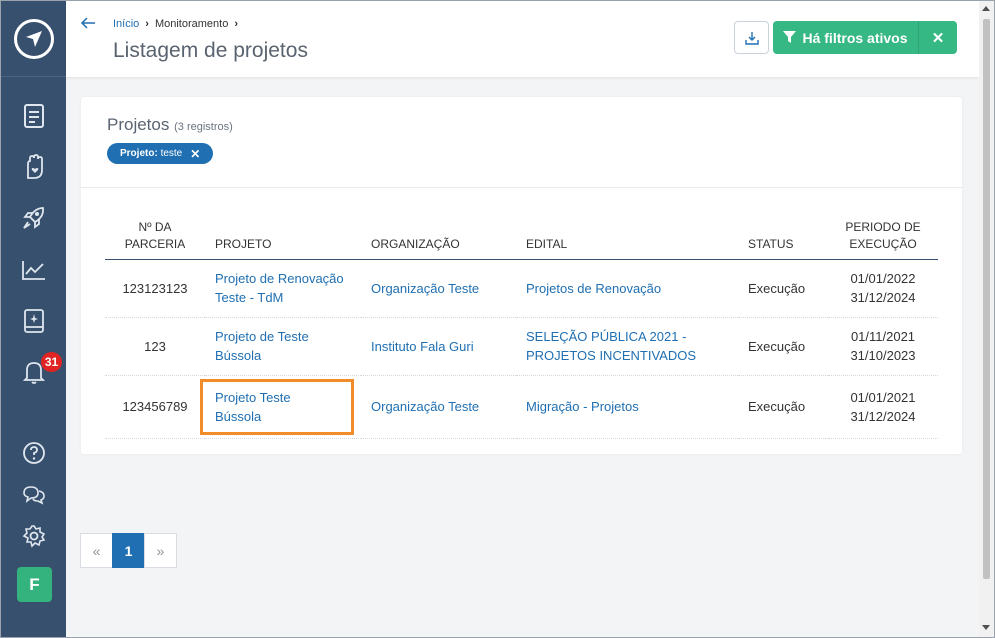 This screenshot has height=638, width=995. I want to click on pagination-page-current: 1, so click(128, 550).